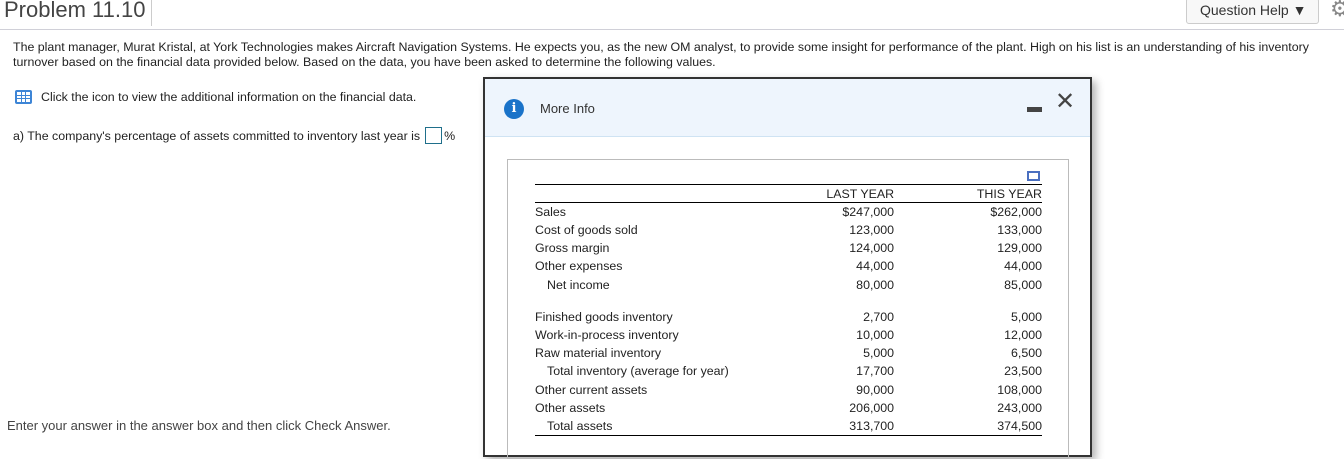 This screenshot has height=459, width=1344. What do you see at coordinates (787, 108) in the screenshot?
I see `dialog-header: i More Info ✕` at bounding box center [787, 108].